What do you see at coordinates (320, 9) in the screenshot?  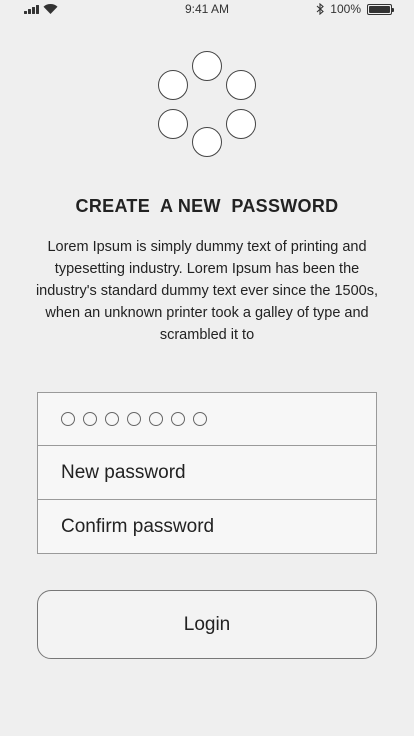 I see `bluetooth-icon` at bounding box center [320, 9].